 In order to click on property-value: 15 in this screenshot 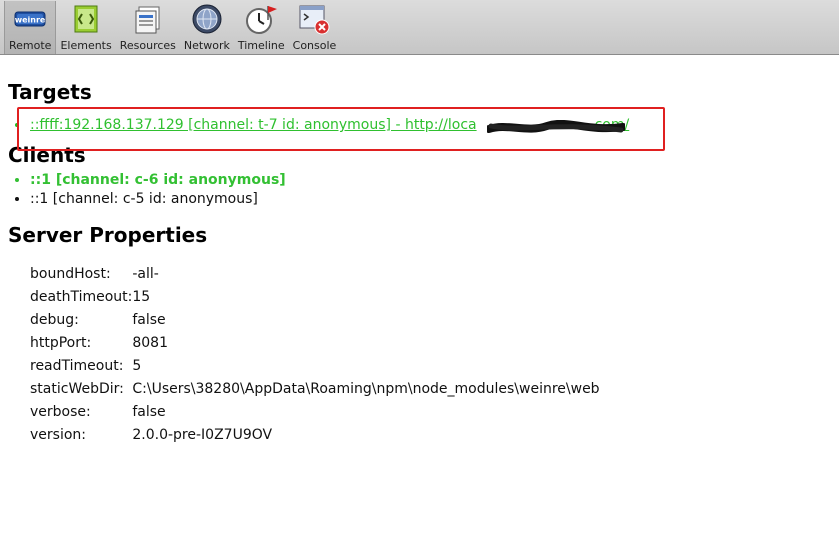, I will do `click(141, 296)`.